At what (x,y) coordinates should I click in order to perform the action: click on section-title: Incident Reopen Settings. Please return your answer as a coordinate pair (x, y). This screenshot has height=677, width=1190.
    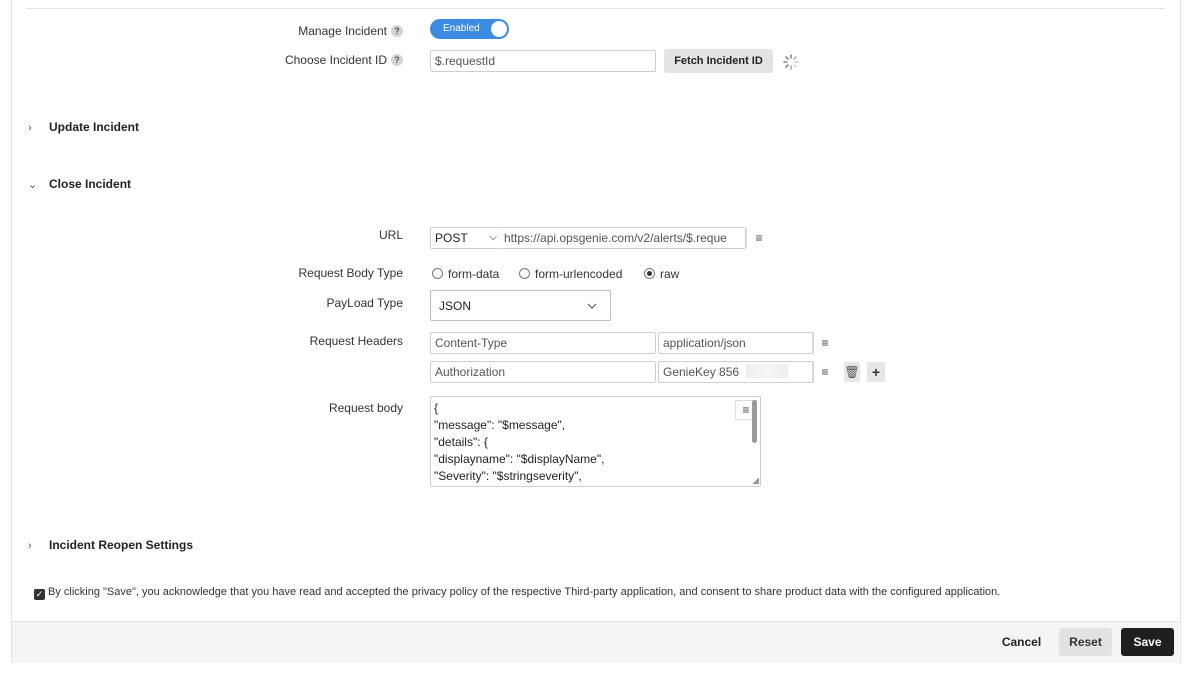
    Looking at the image, I should click on (121, 545).